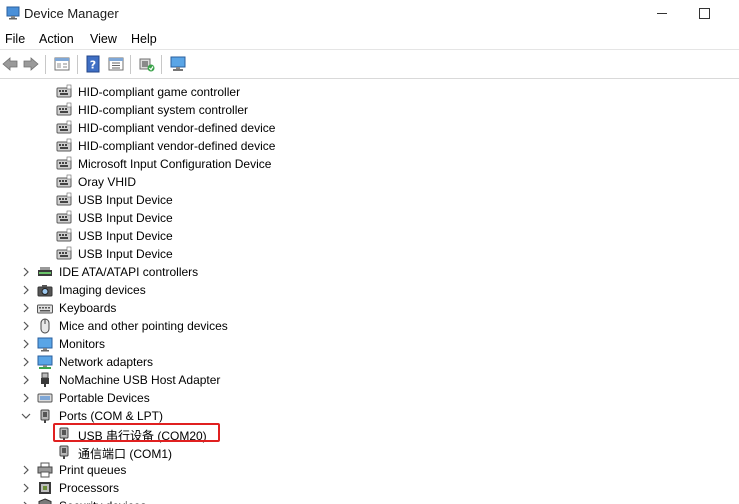 This screenshot has height=504, width=739. I want to click on menu-action: Action, so click(56, 39).